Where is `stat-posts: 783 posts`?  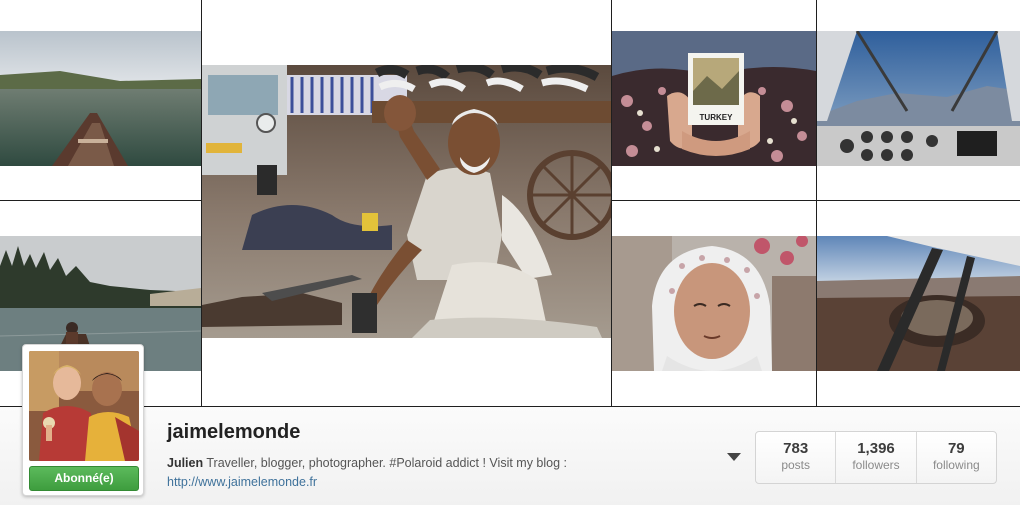
stat-posts: 783 posts is located at coordinates (795, 457).